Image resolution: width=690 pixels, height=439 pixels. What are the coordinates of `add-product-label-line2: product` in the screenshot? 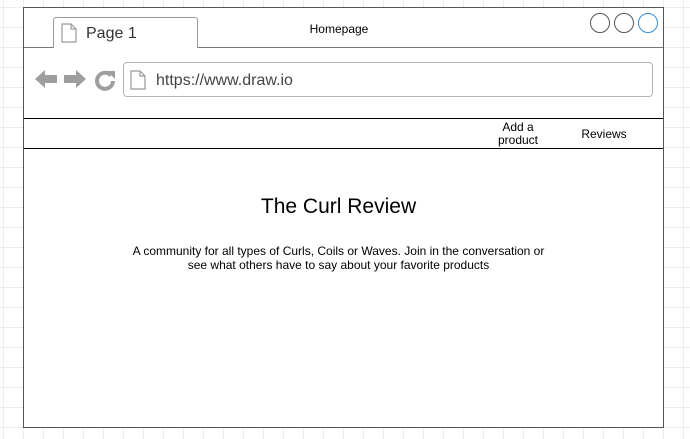 It's located at (518, 140).